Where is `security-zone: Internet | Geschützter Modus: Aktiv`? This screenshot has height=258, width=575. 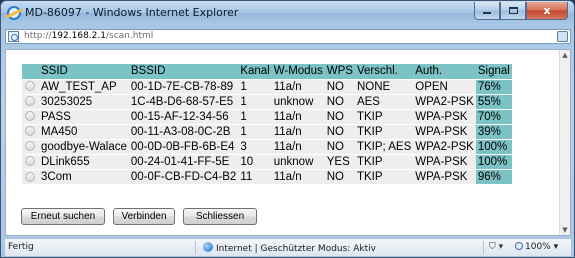 security-zone: Internet | Geschützter Modus: Aktiv is located at coordinates (289, 248).